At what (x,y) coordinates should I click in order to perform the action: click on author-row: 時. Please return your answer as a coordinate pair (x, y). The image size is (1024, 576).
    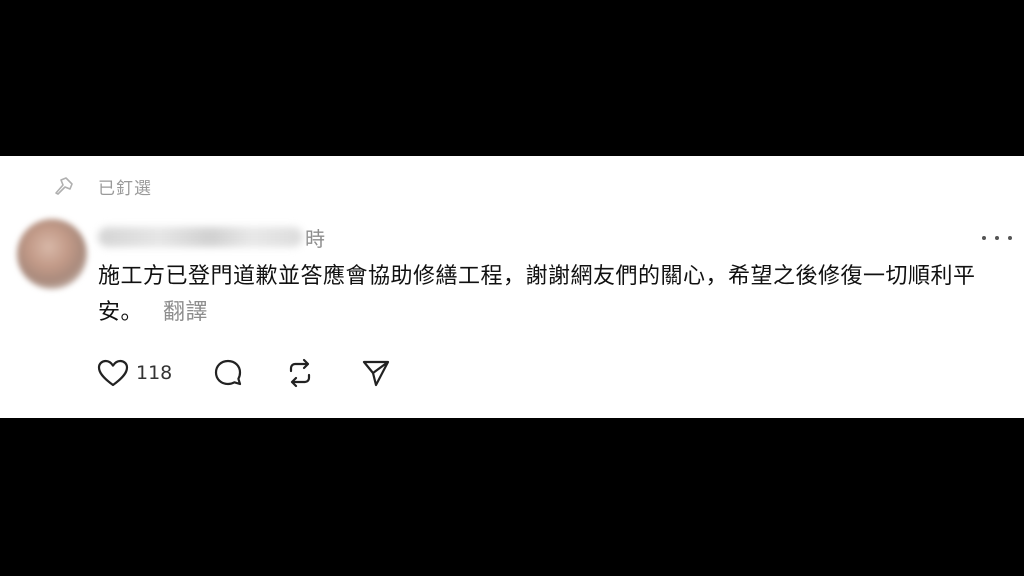
    Looking at the image, I should click on (211, 237).